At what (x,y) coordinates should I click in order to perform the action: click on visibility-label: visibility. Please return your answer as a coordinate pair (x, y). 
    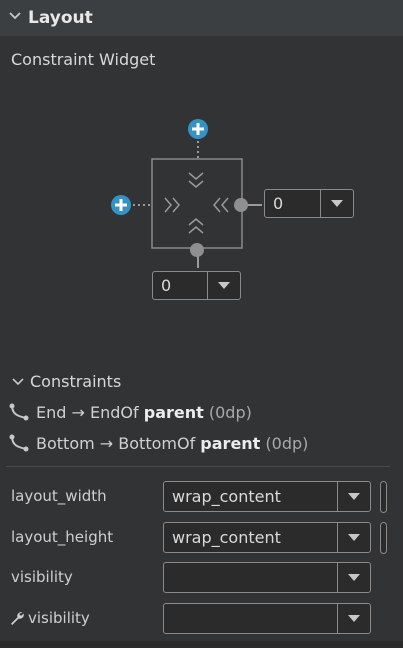
    Looking at the image, I should click on (42, 577).